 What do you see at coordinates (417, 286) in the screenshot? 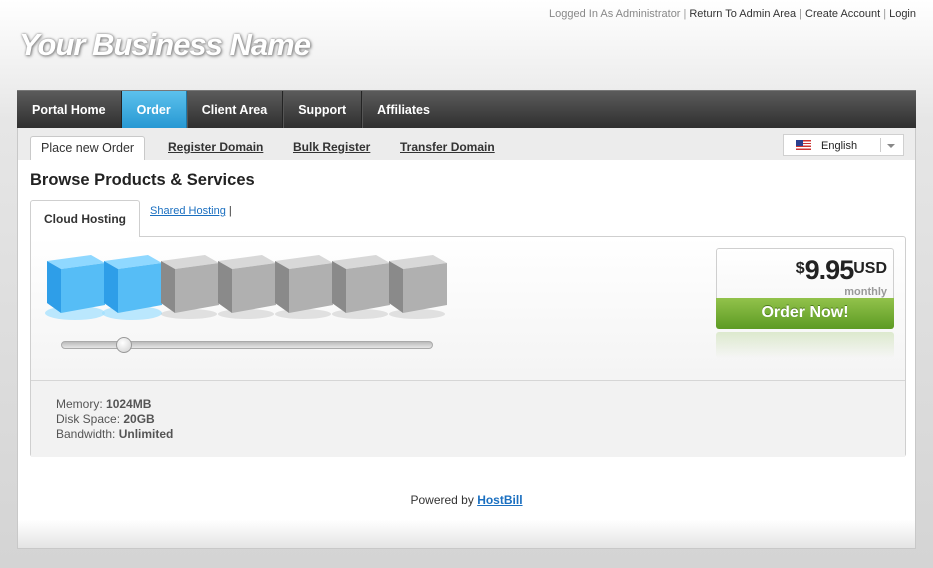
I see `cube-unselected` at bounding box center [417, 286].